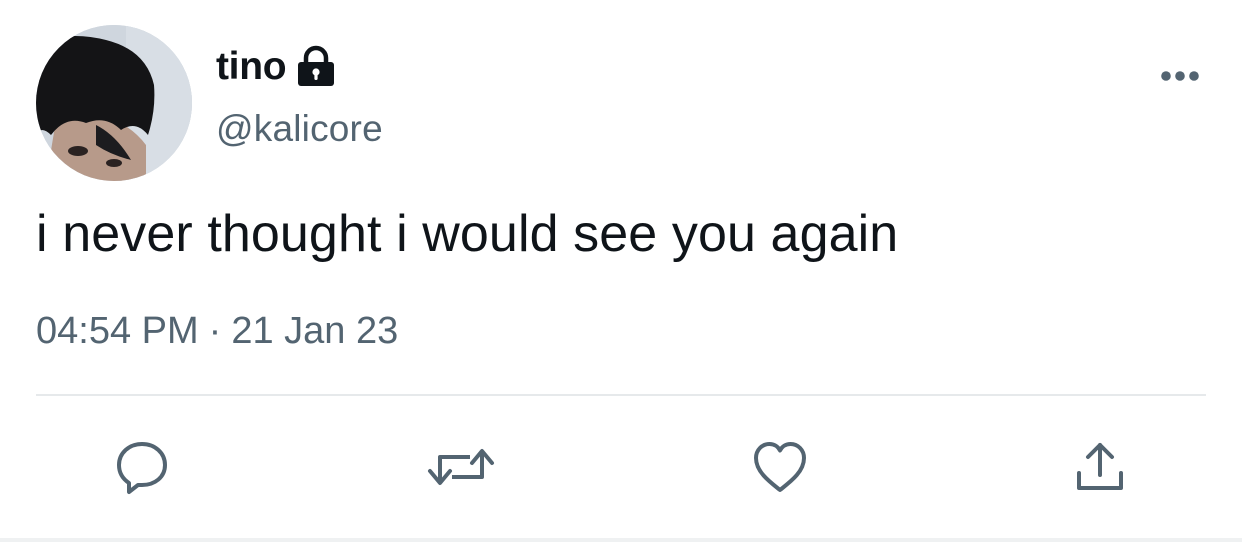 This screenshot has width=1242, height=558. What do you see at coordinates (117, 331) in the screenshot?
I see `tweet-time: 04:54 PM` at bounding box center [117, 331].